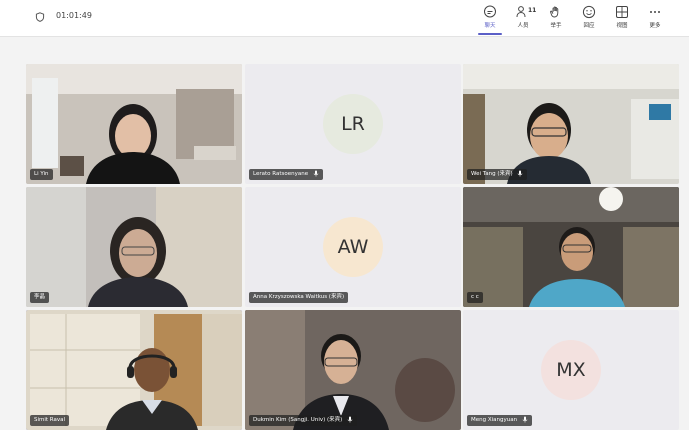 The image size is (689, 430). What do you see at coordinates (299, 297) in the screenshot?
I see `participant-name: Anna Krzyszowska Waitkus (来宾)` at bounding box center [299, 297].